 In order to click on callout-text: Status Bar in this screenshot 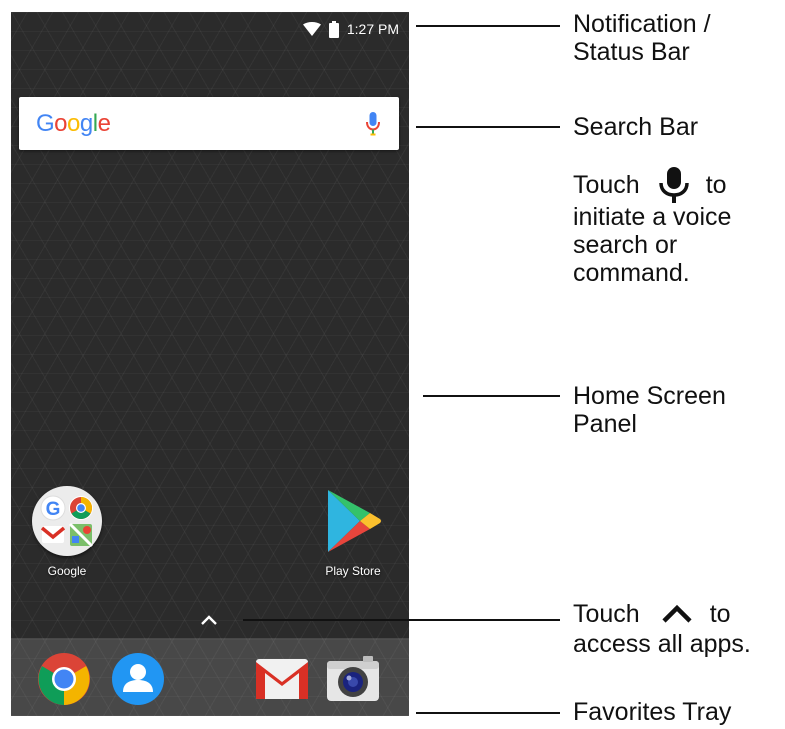, I will do `click(631, 52)`.